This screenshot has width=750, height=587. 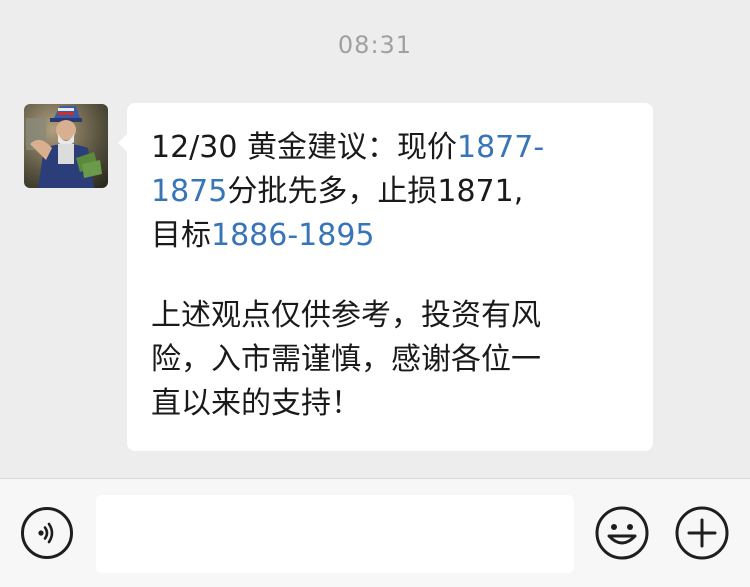 I want to click on plus-icon, so click(x=702, y=533).